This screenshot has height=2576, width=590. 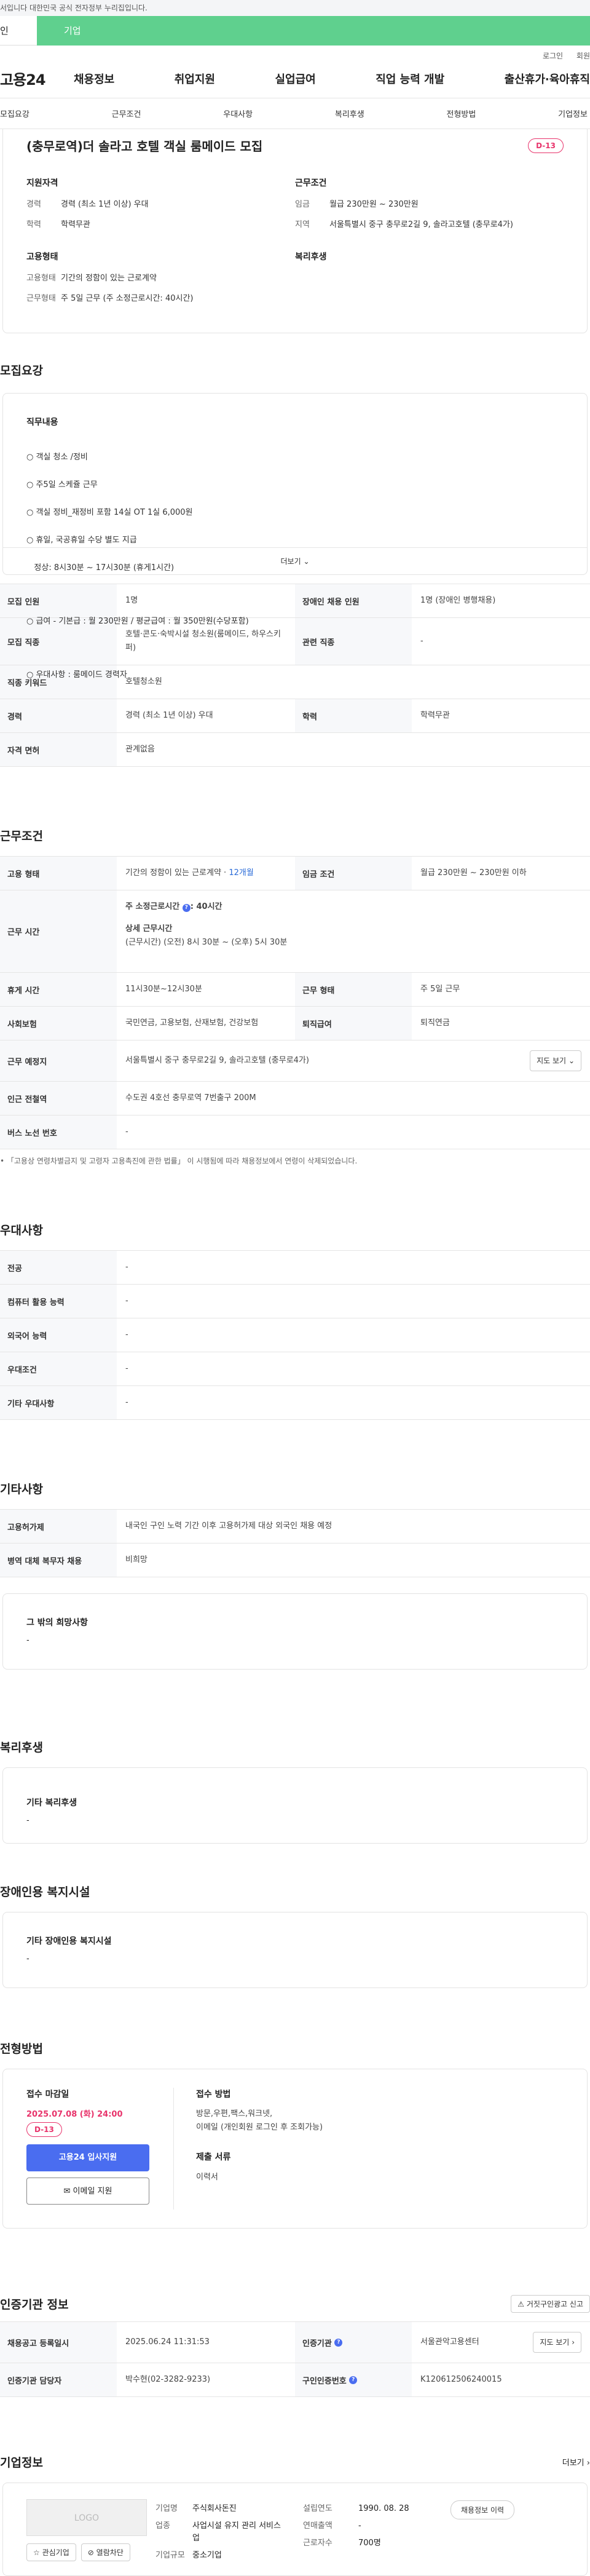 What do you see at coordinates (552, 1060) in the screenshot?
I see `map-button-label: 지도 보기` at bounding box center [552, 1060].